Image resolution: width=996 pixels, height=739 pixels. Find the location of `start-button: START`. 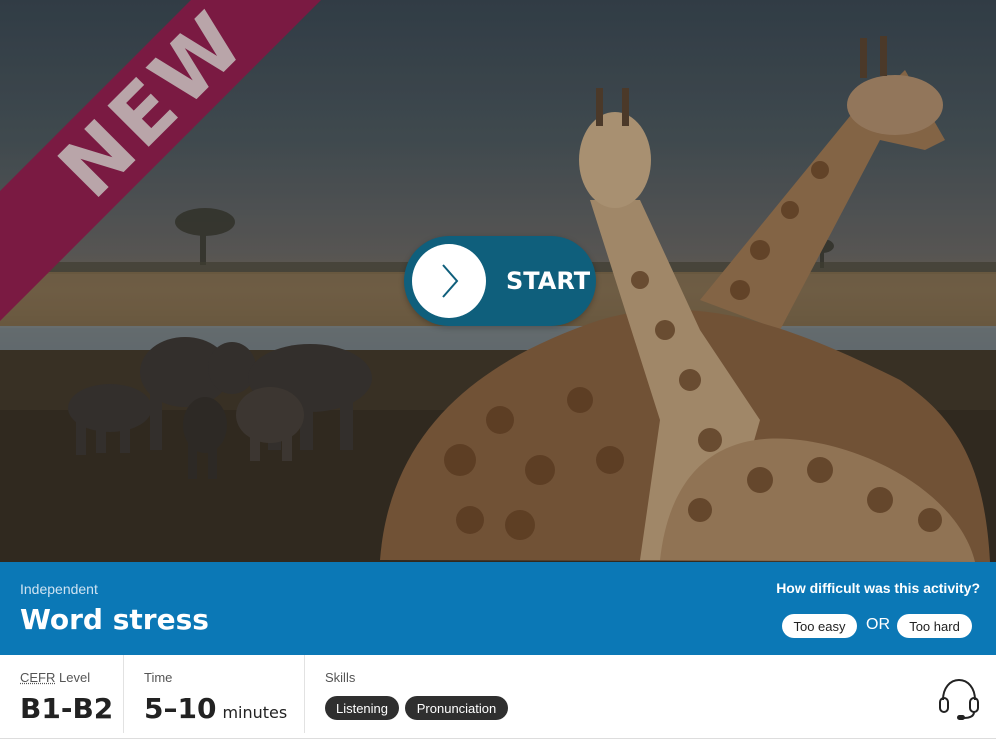

start-button: START is located at coordinates (500, 281).